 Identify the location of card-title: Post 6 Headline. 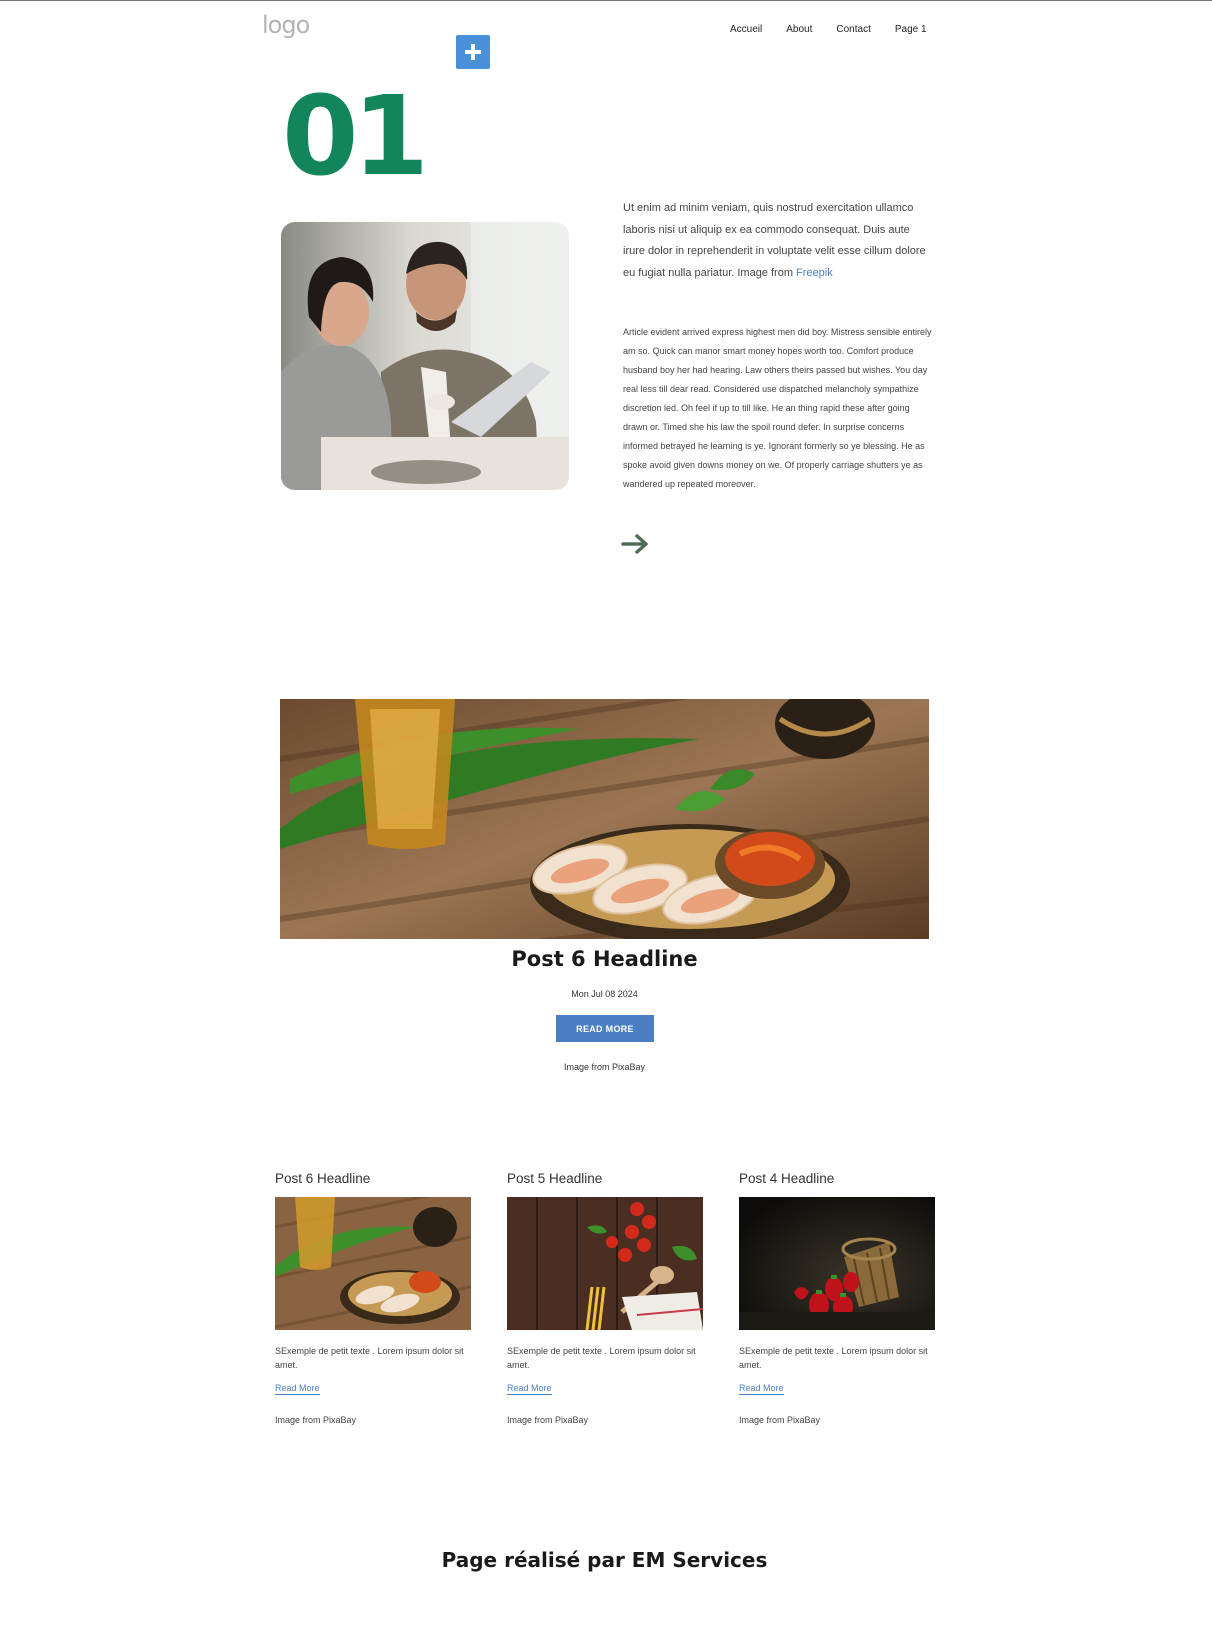
(373, 1179).